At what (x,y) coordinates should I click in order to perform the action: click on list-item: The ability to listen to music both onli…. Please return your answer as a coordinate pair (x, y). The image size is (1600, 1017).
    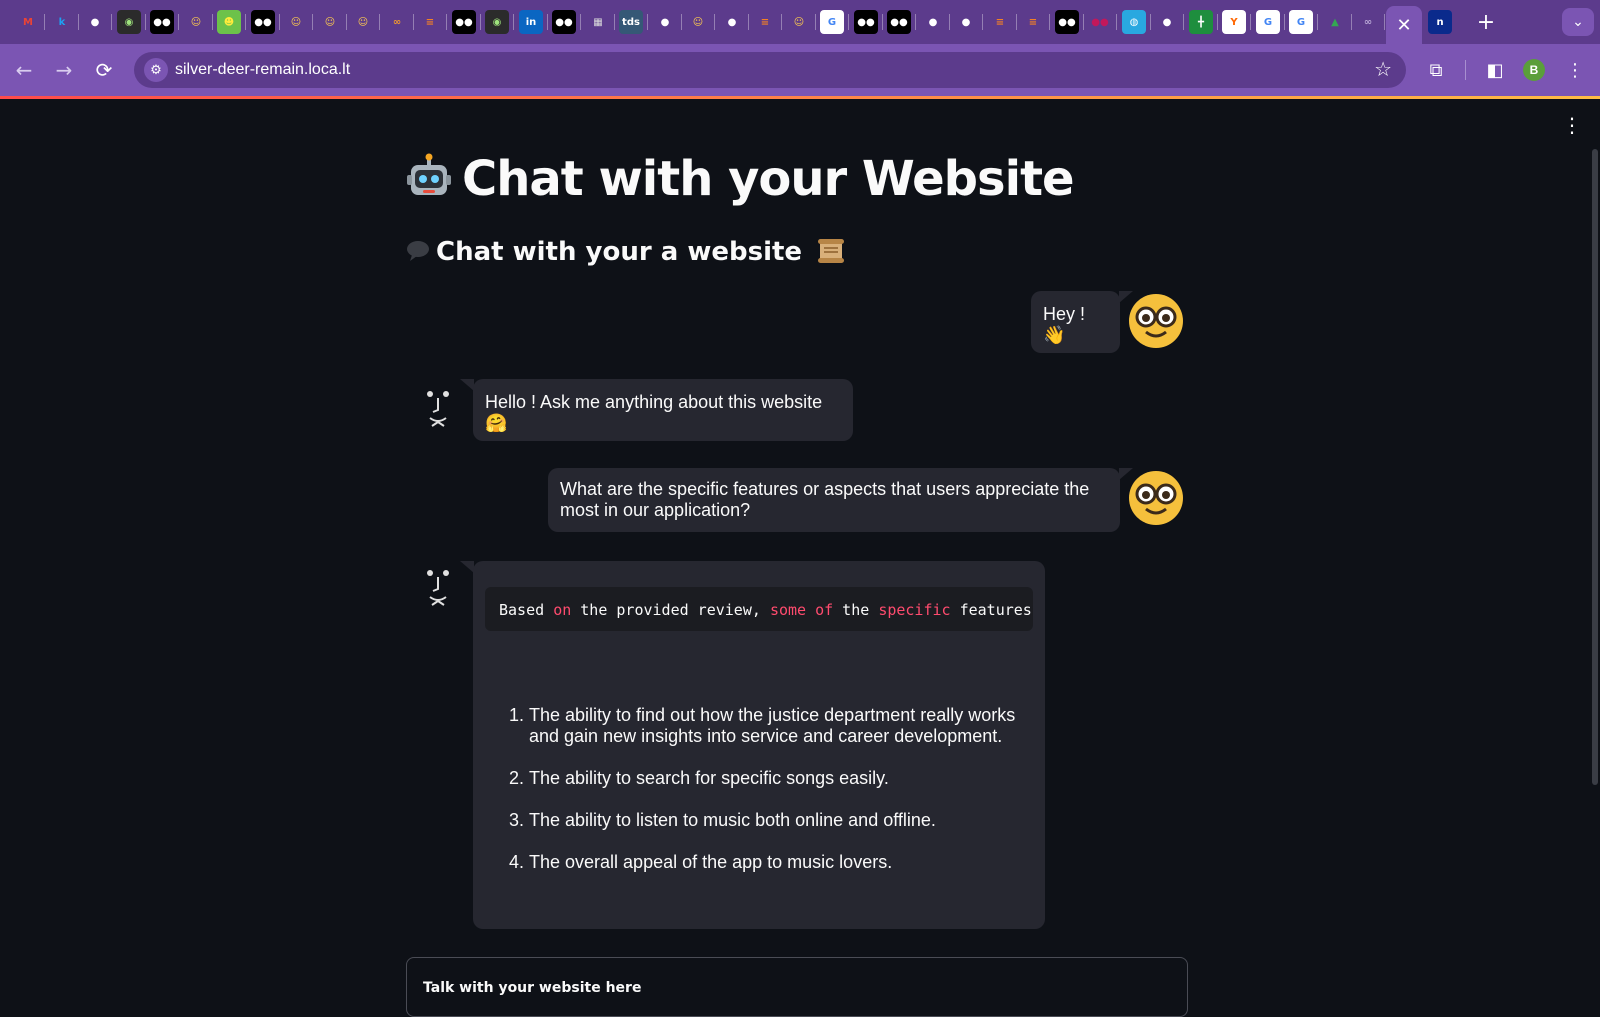
    Looking at the image, I should click on (779, 820).